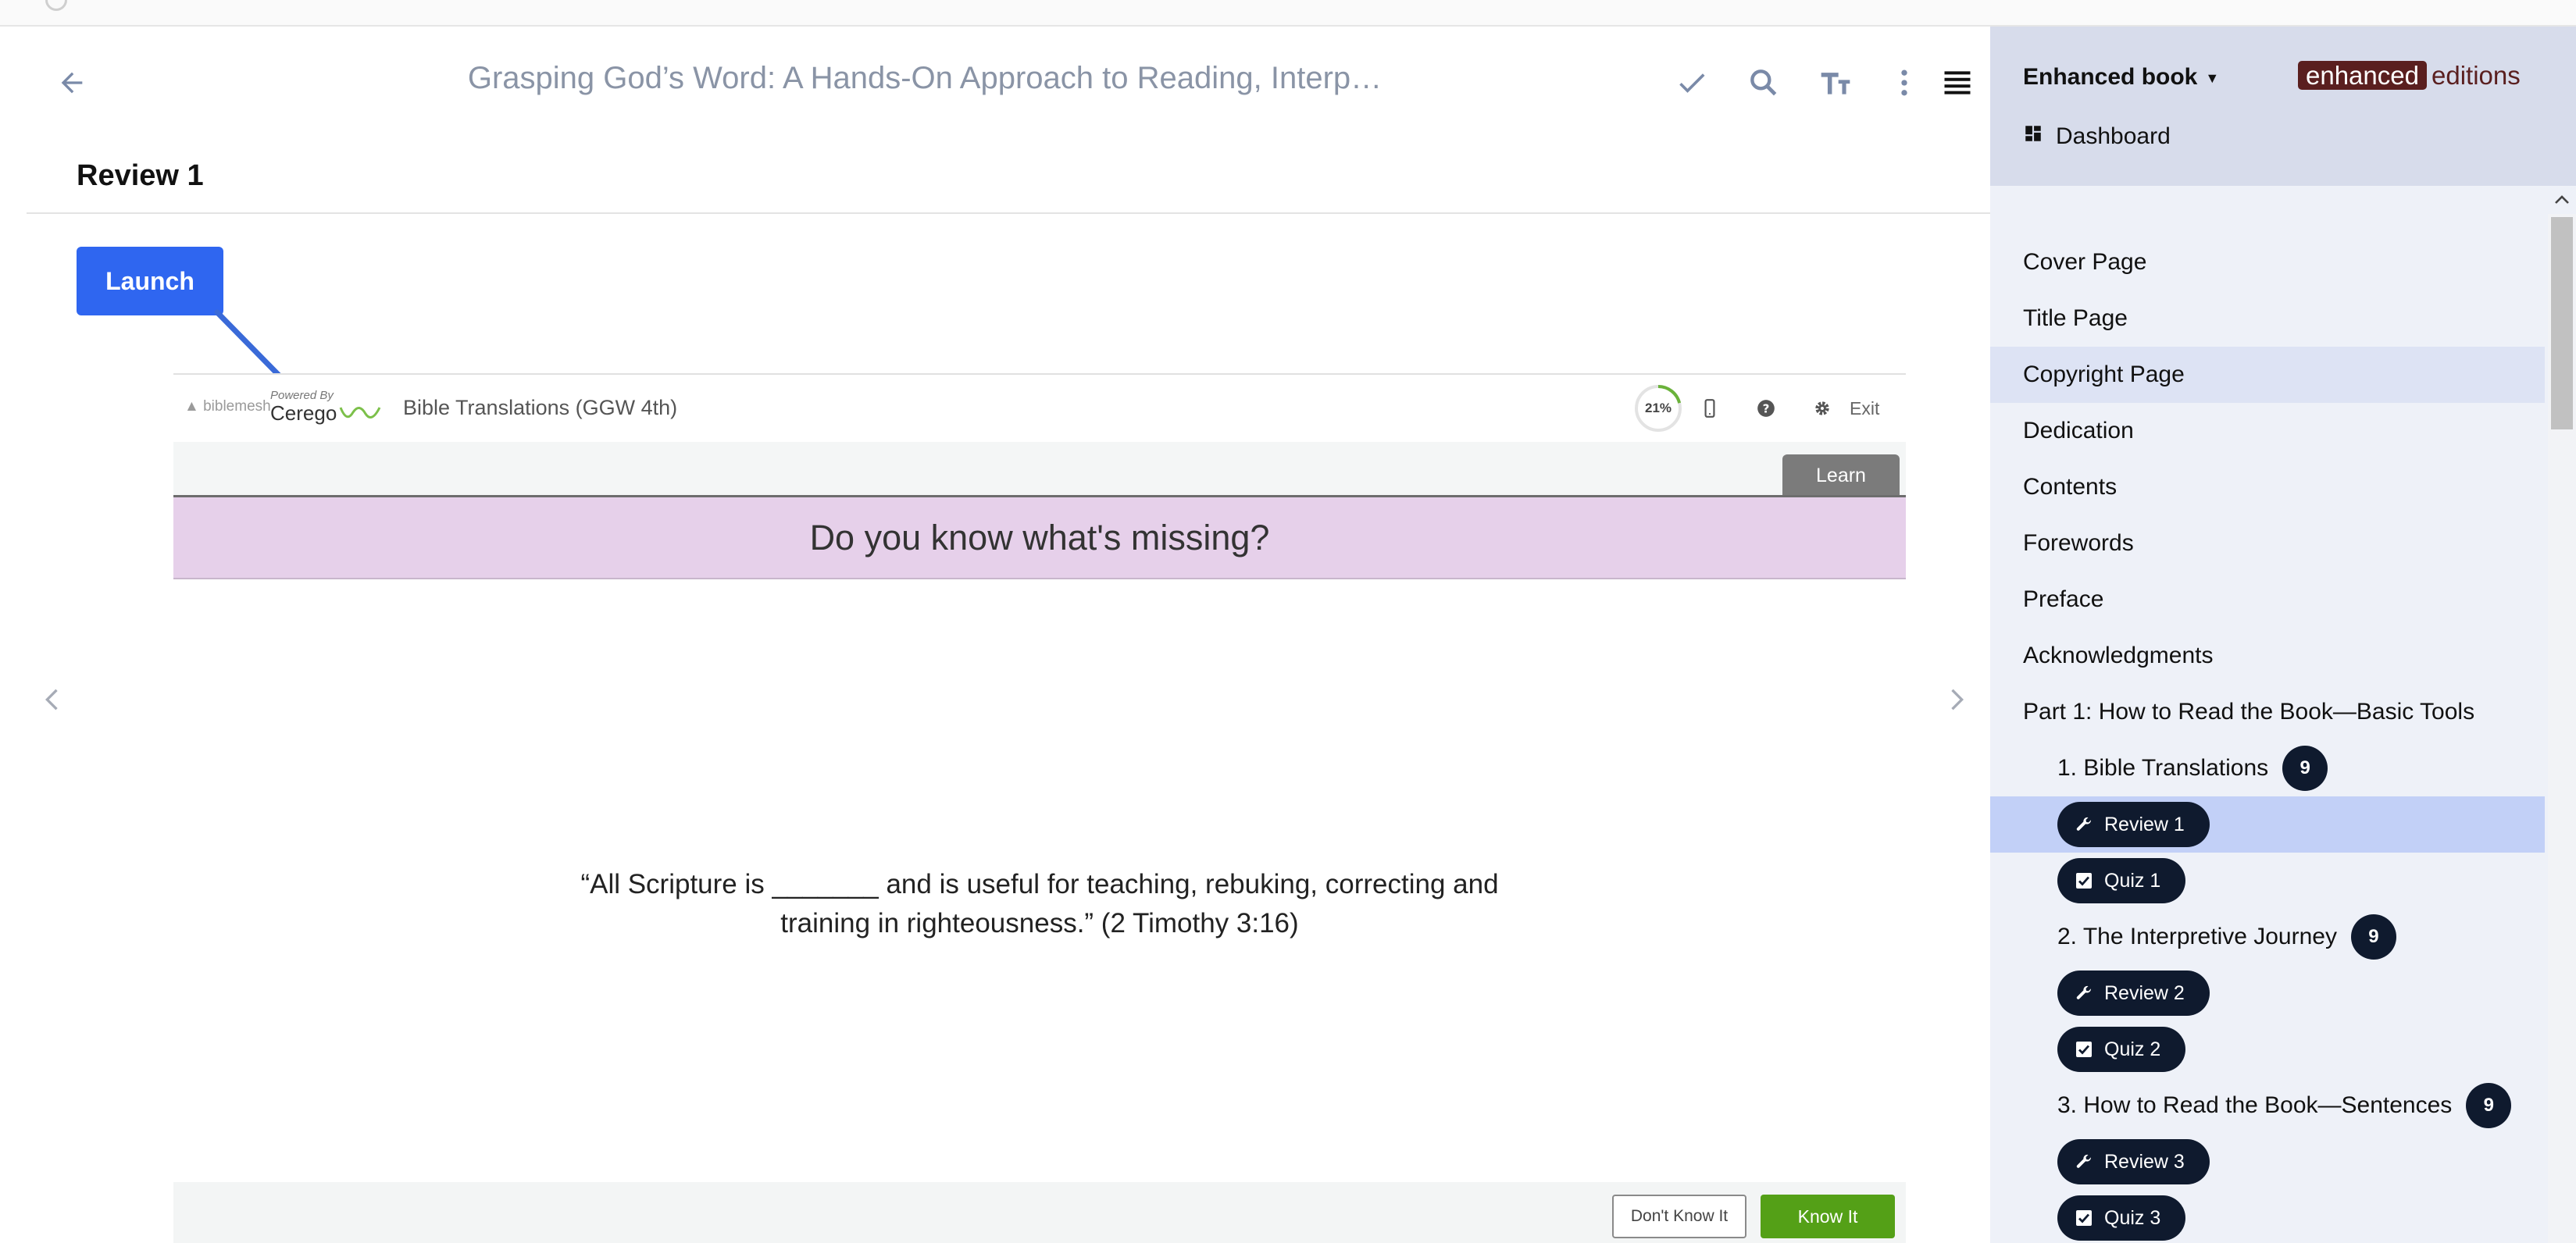  I want to click on text-size-icon, so click(1835, 83).